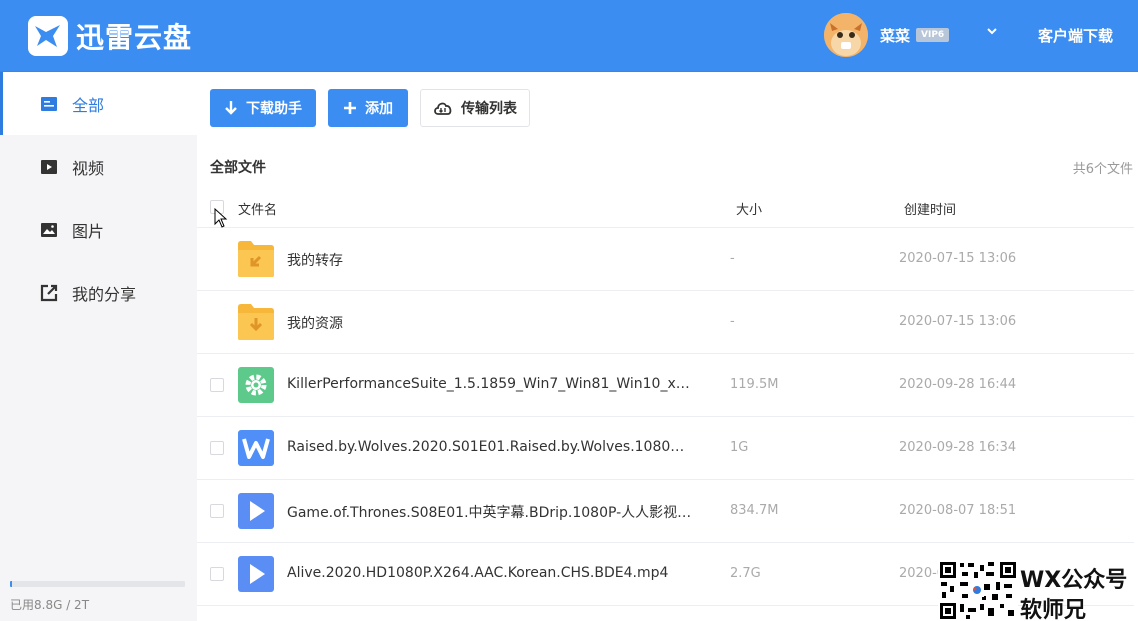 This screenshot has width=1138, height=621. What do you see at coordinates (754, 384) in the screenshot?
I see `file-size: 119.5M` at bounding box center [754, 384].